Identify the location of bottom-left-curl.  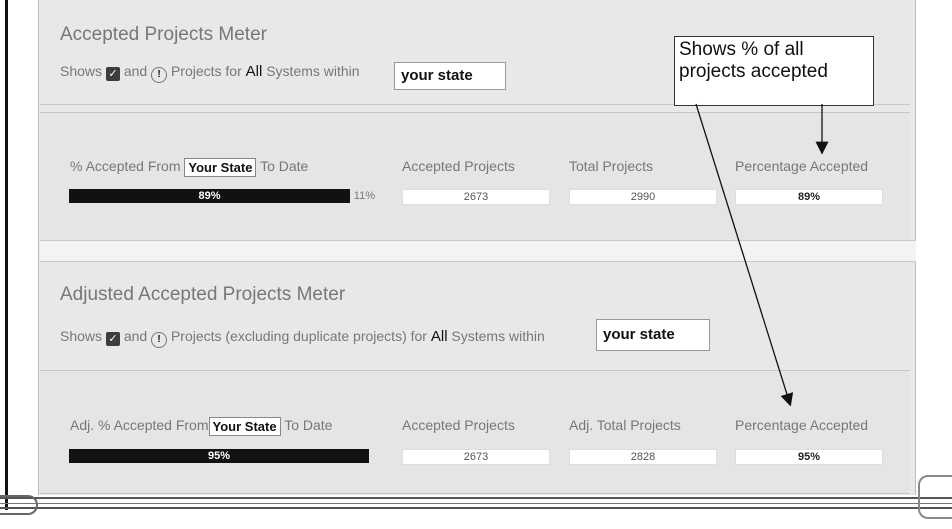
(19, 505).